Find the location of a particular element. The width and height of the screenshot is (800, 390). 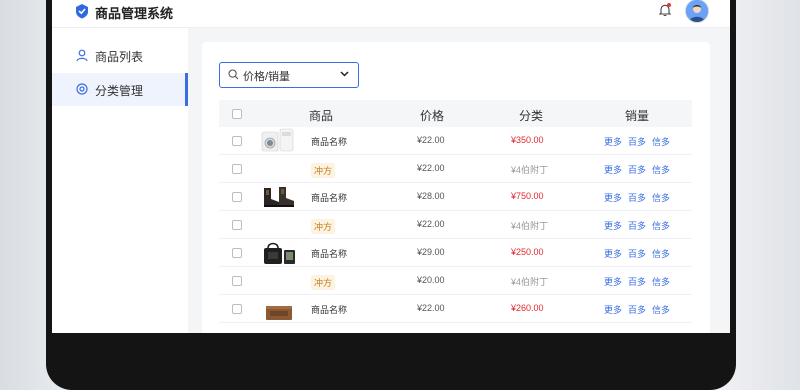

product-price: ¥20.00 is located at coordinates (431, 280).